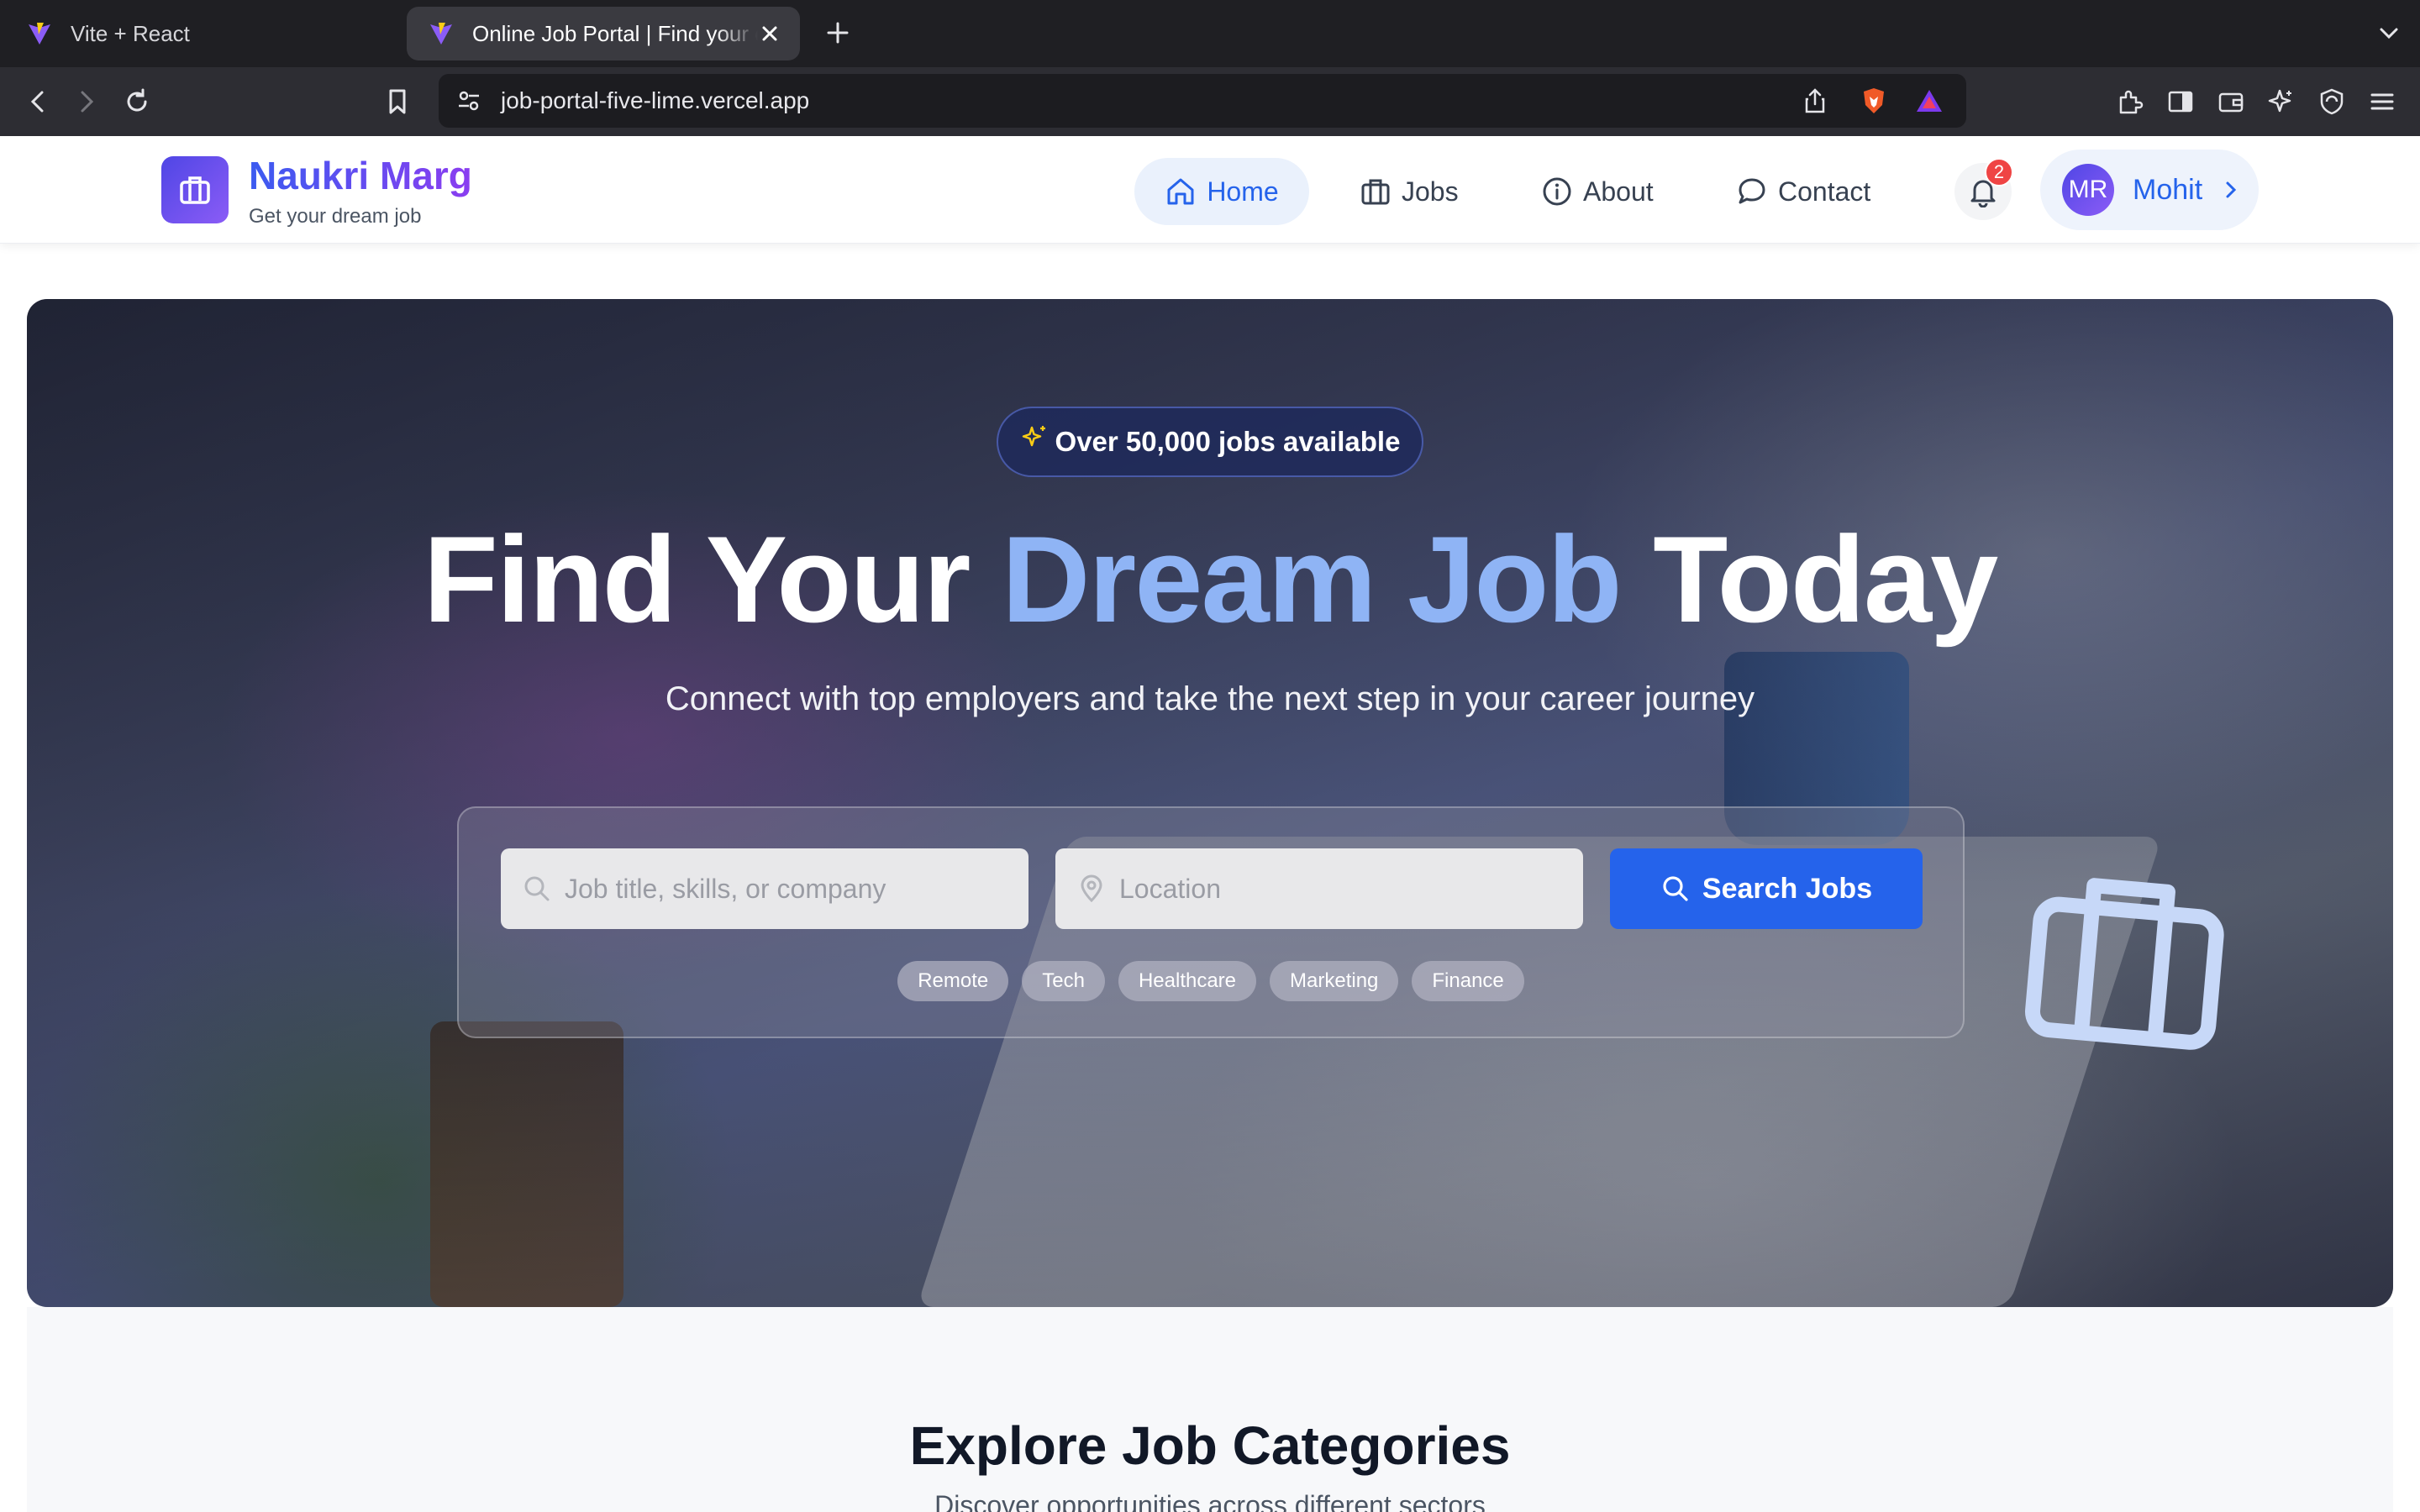 This screenshot has height=1512, width=2420. I want to click on tag-tech: Tech, so click(1063, 981).